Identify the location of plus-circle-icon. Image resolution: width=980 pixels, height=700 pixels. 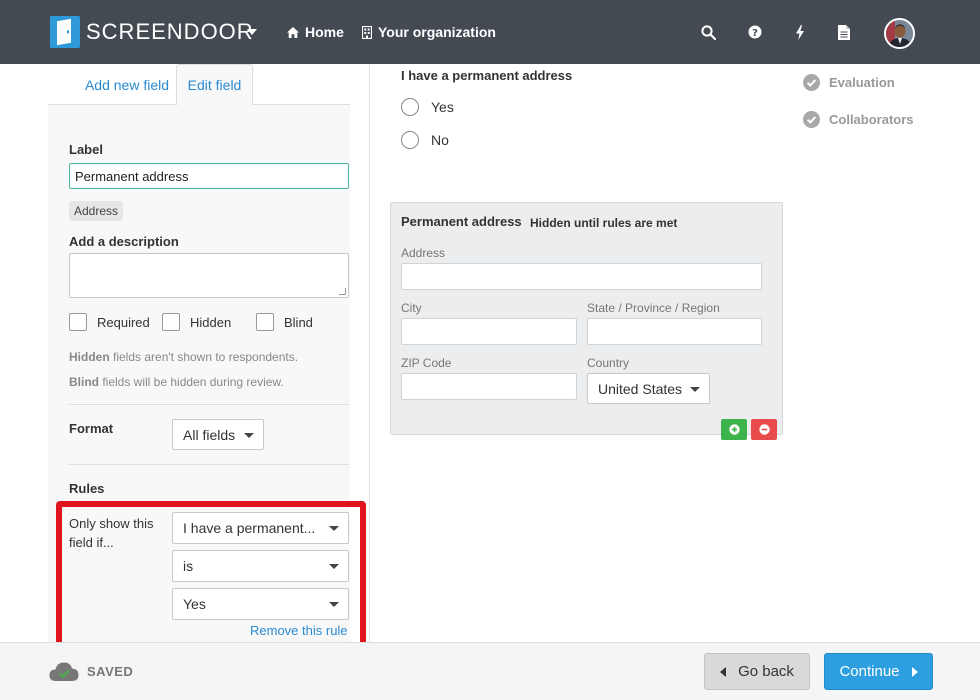
(734, 429).